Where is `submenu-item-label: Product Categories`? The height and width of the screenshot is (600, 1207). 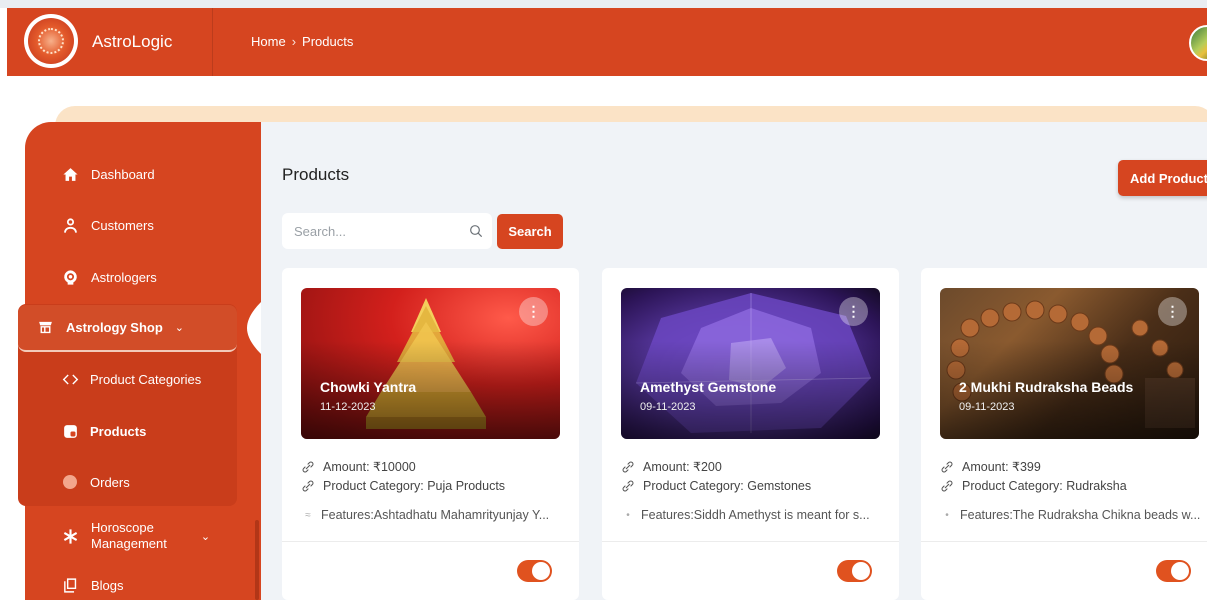
submenu-item-label: Product Categories is located at coordinates (146, 379).